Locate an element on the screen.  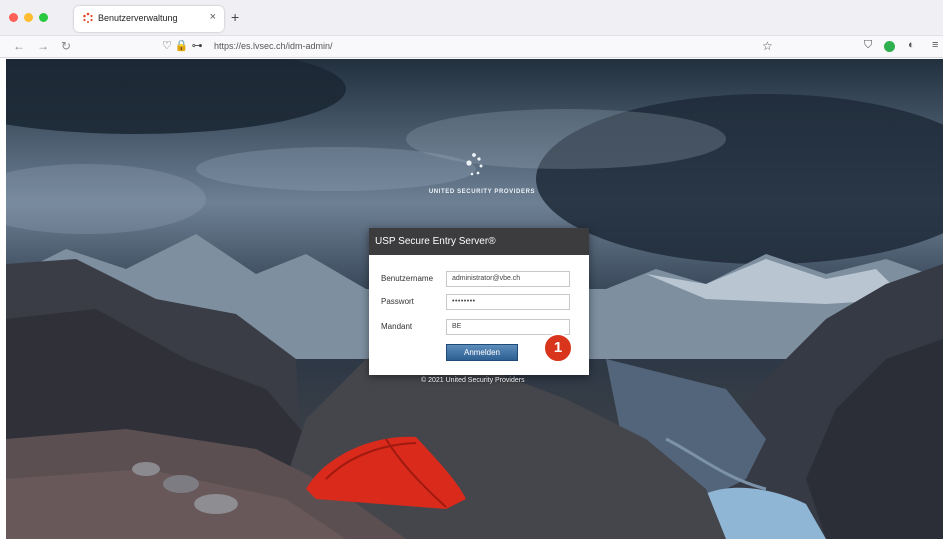
tenant-label: Mandant is located at coordinates (397, 326).